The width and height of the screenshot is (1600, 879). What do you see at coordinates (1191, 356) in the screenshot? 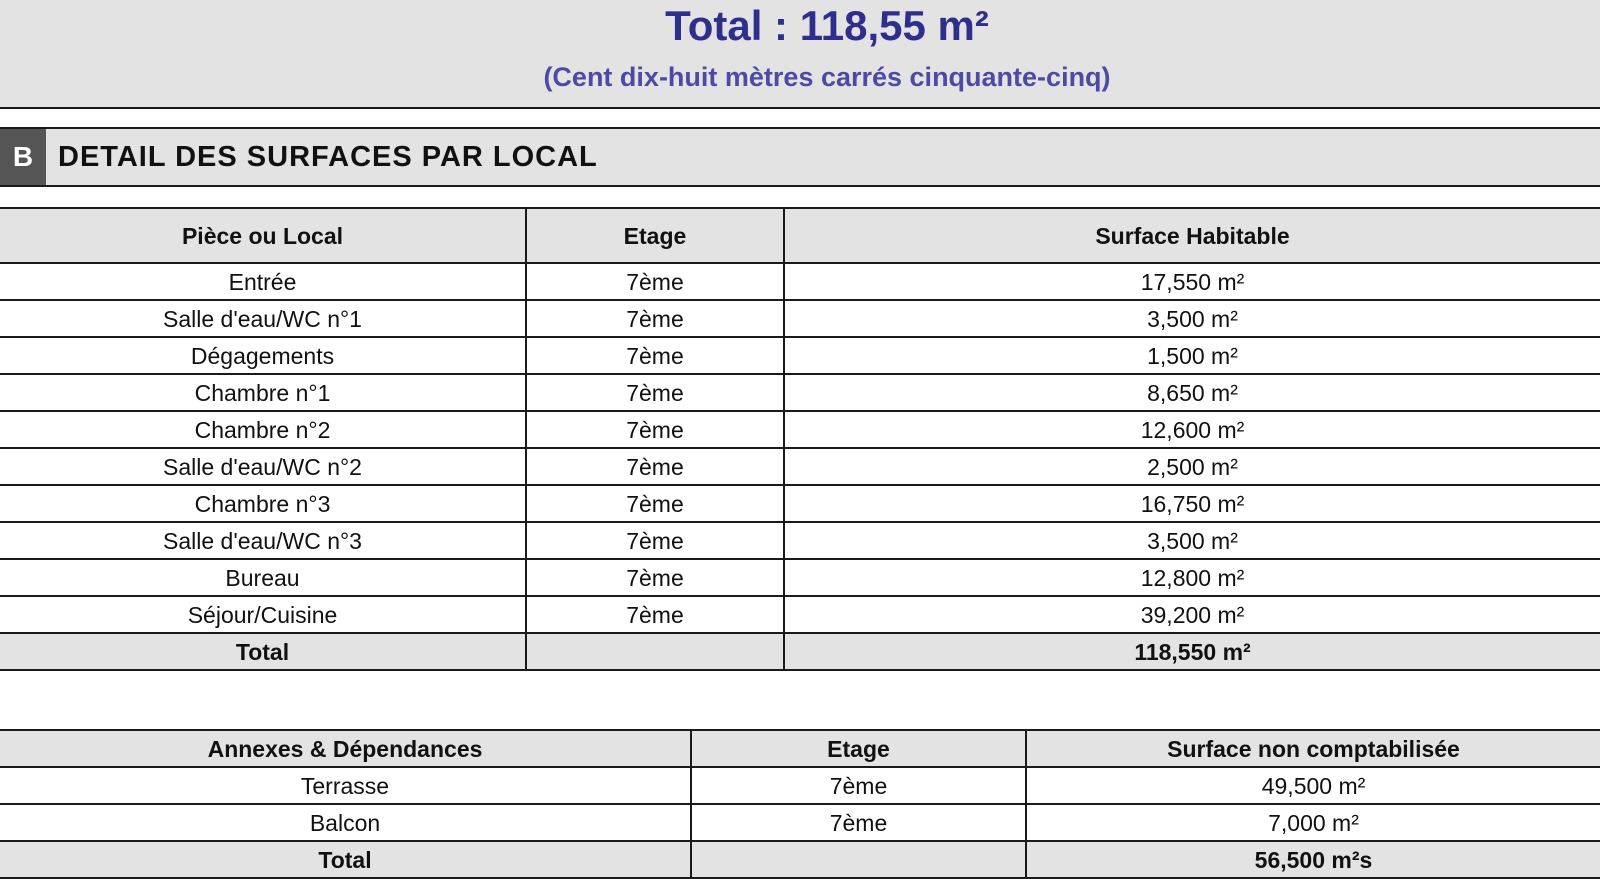
I see `cell-surface: 1,500 m²` at bounding box center [1191, 356].